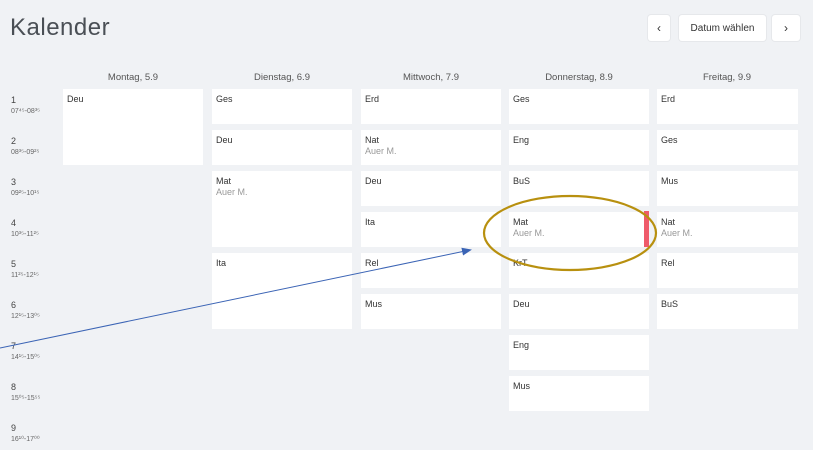 This screenshot has height=450, width=813. I want to click on period-label: 2 08³⁵-09²⁵, so click(25, 146).